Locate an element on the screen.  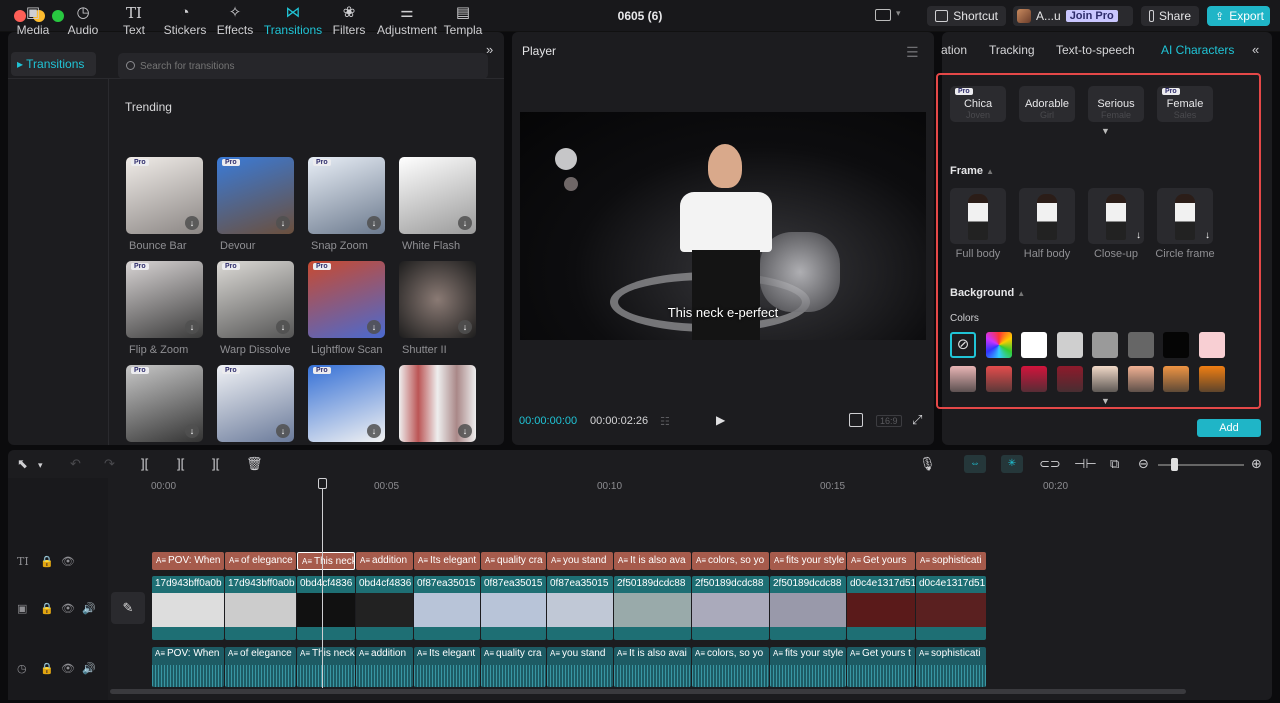
playhead is located at coordinates (322, 583).